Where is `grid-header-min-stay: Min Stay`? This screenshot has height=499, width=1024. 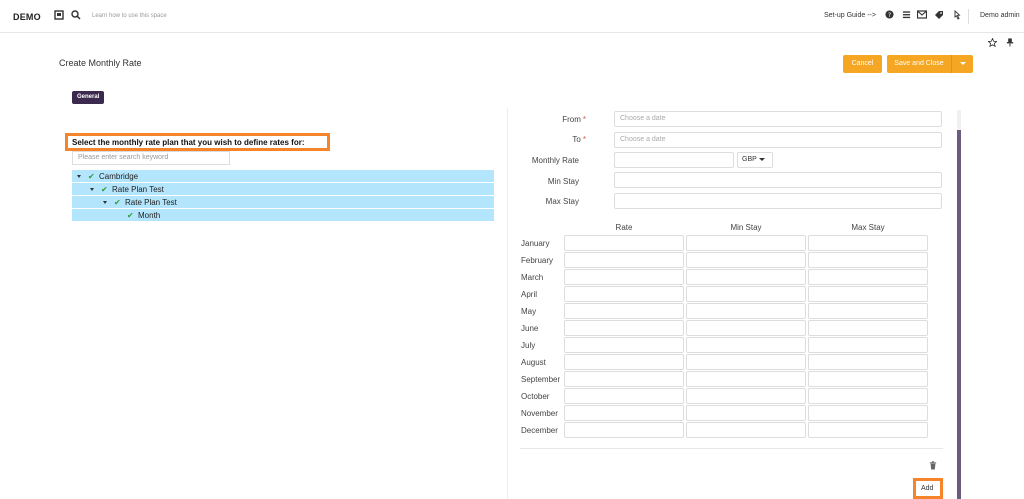
grid-header-min-stay: Min Stay is located at coordinates (746, 227).